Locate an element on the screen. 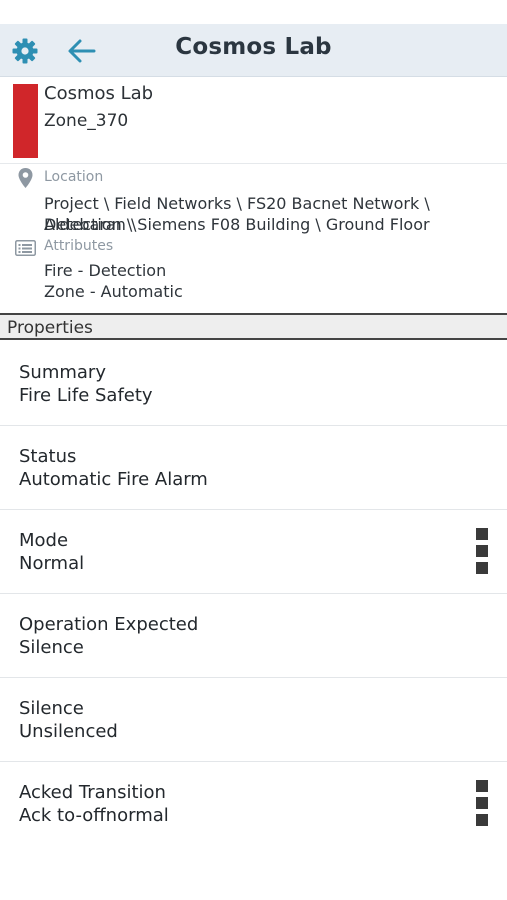 This screenshot has height=900, width=507. property-label: Summary is located at coordinates (62, 372).